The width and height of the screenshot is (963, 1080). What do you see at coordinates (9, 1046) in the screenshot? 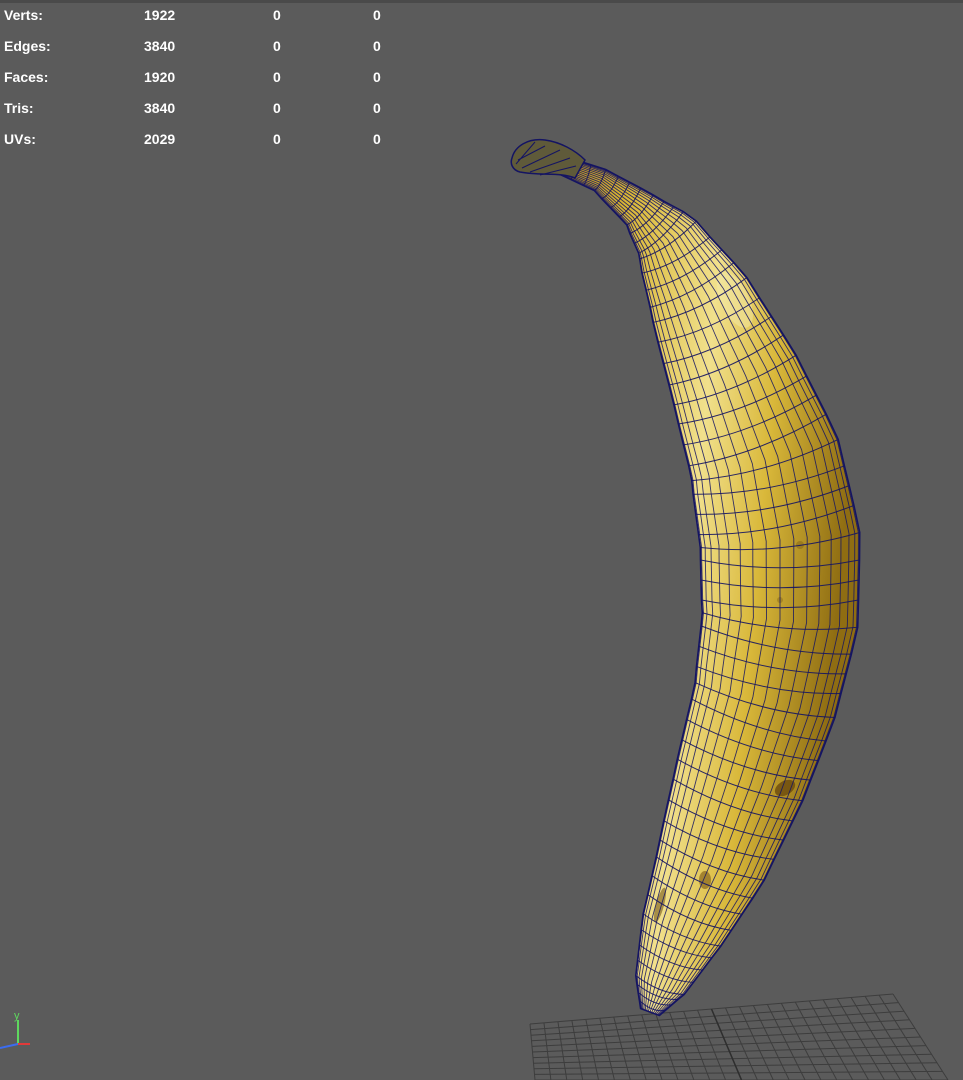
I see `z-axis-line` at bounding box center [9, 1046].